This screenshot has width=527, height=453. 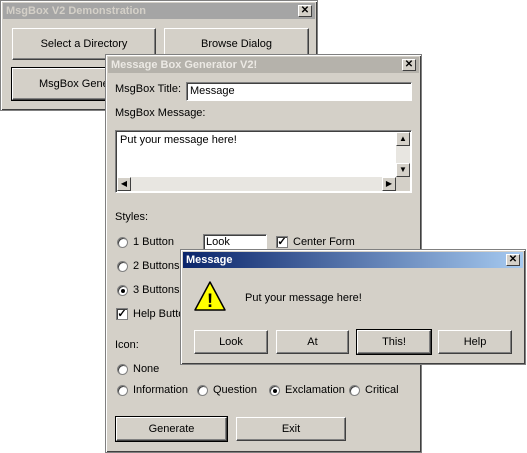 What do you see at coordinates (235, 390) in the screenshot?
I see `icon-question-label: Question` at bounding box center [235, 390].